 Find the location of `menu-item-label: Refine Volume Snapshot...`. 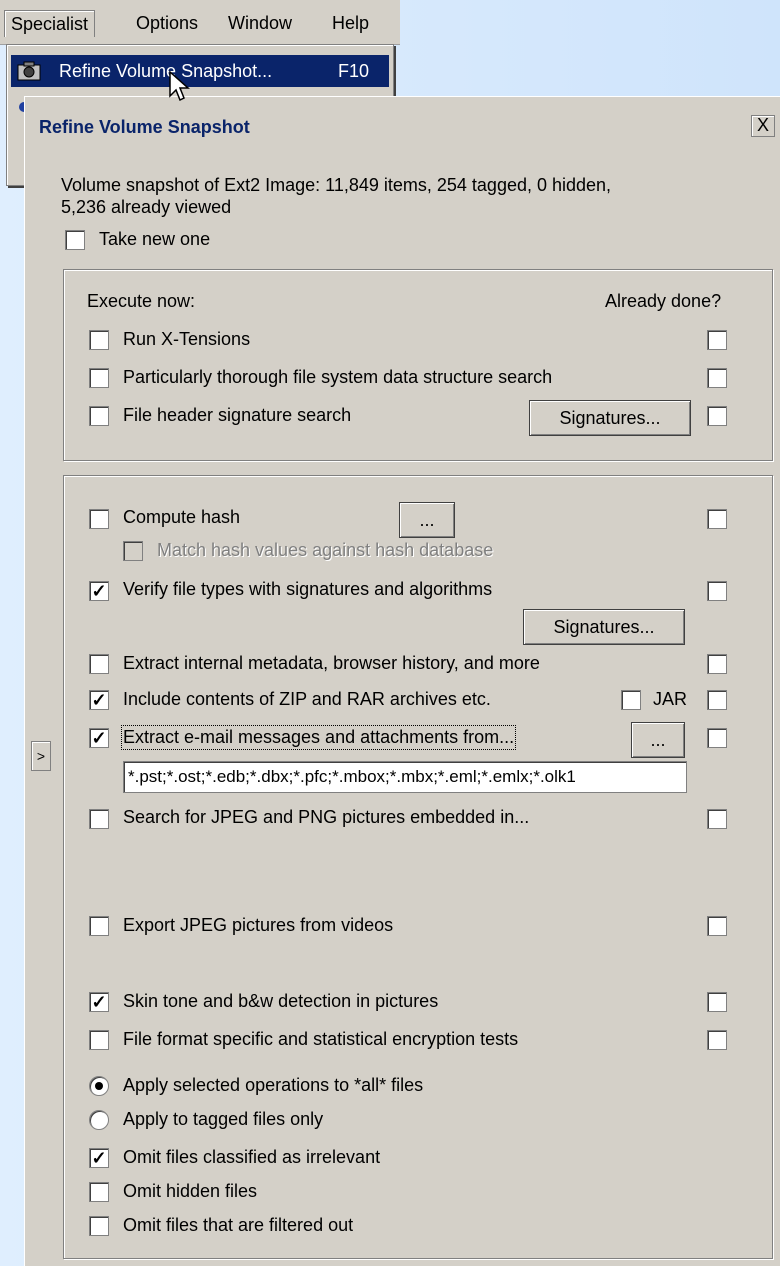

menu-item-label: Refine Volume Snapshot... is located at coordinates (166, 71).